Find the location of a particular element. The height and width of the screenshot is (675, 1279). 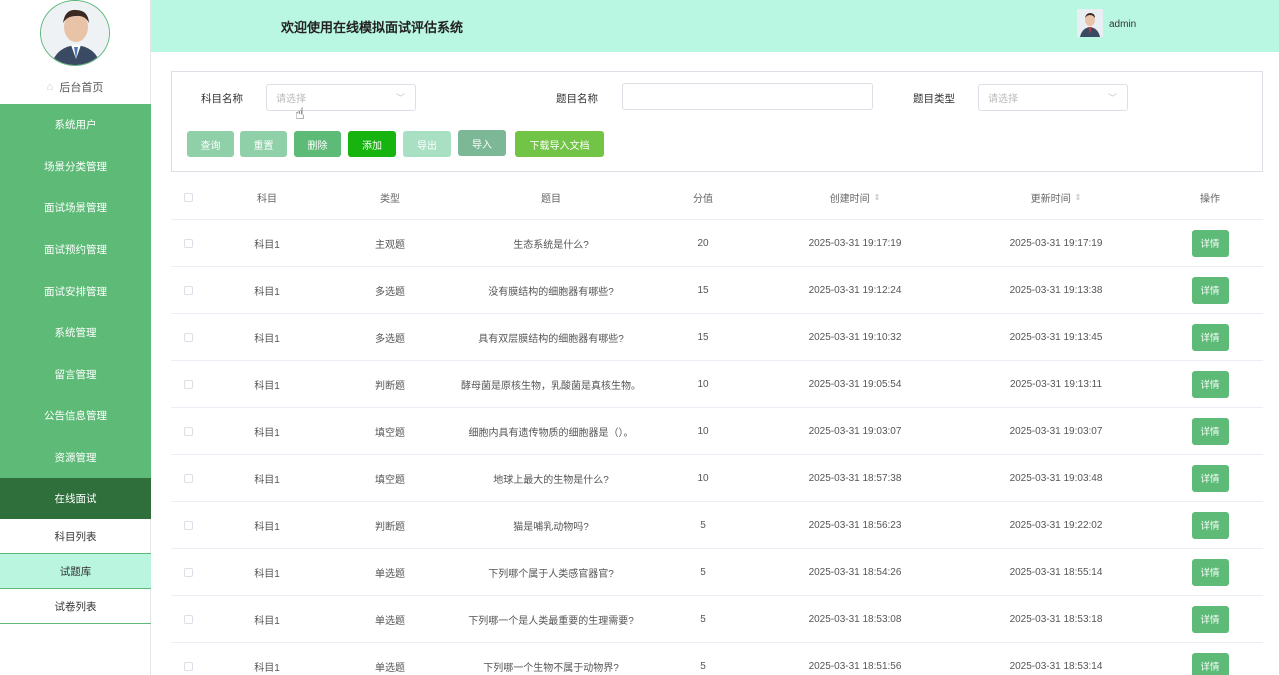

cell-updated: 2025-03-31 19:13:38 is located at coordinates (1056, 290).